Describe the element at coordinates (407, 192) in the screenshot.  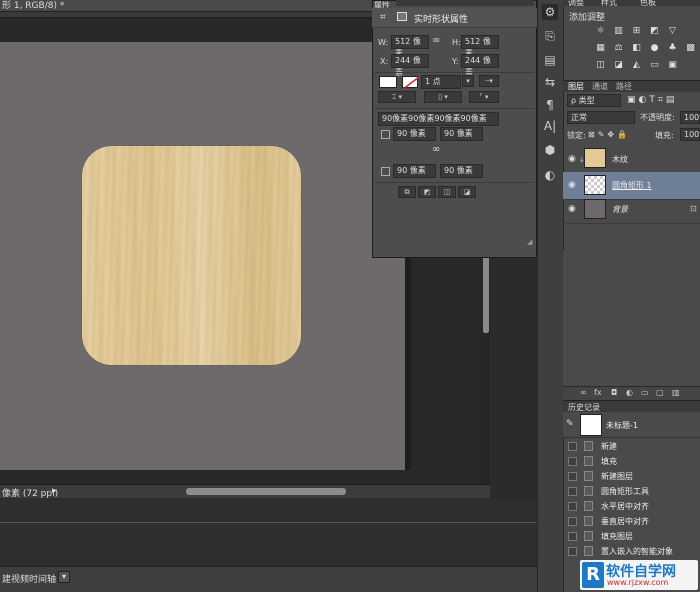
I see `path-combine-button: ⧉` at that location.